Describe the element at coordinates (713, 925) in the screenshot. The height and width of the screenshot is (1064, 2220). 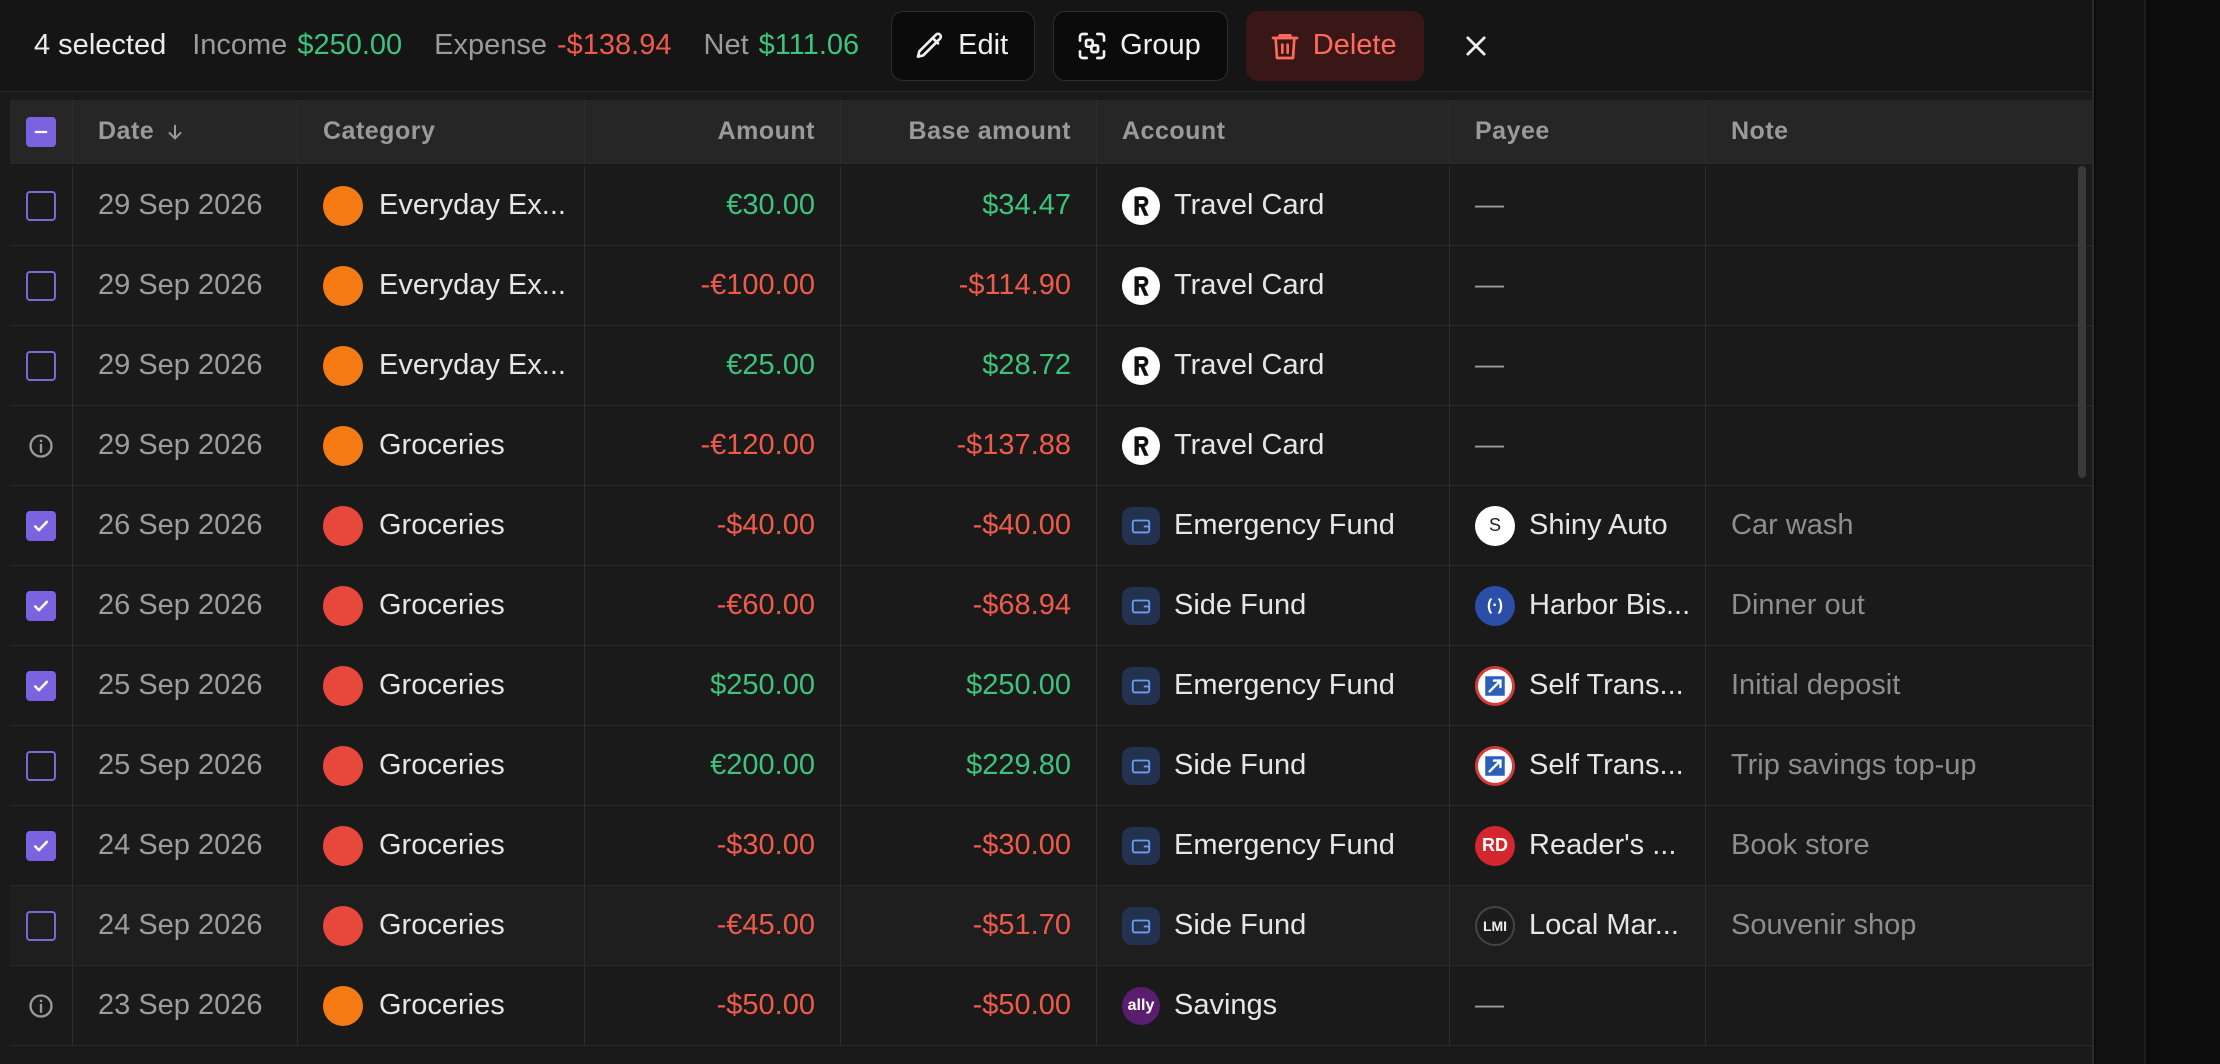
I see `amount-cell: -€45.00` at that location.